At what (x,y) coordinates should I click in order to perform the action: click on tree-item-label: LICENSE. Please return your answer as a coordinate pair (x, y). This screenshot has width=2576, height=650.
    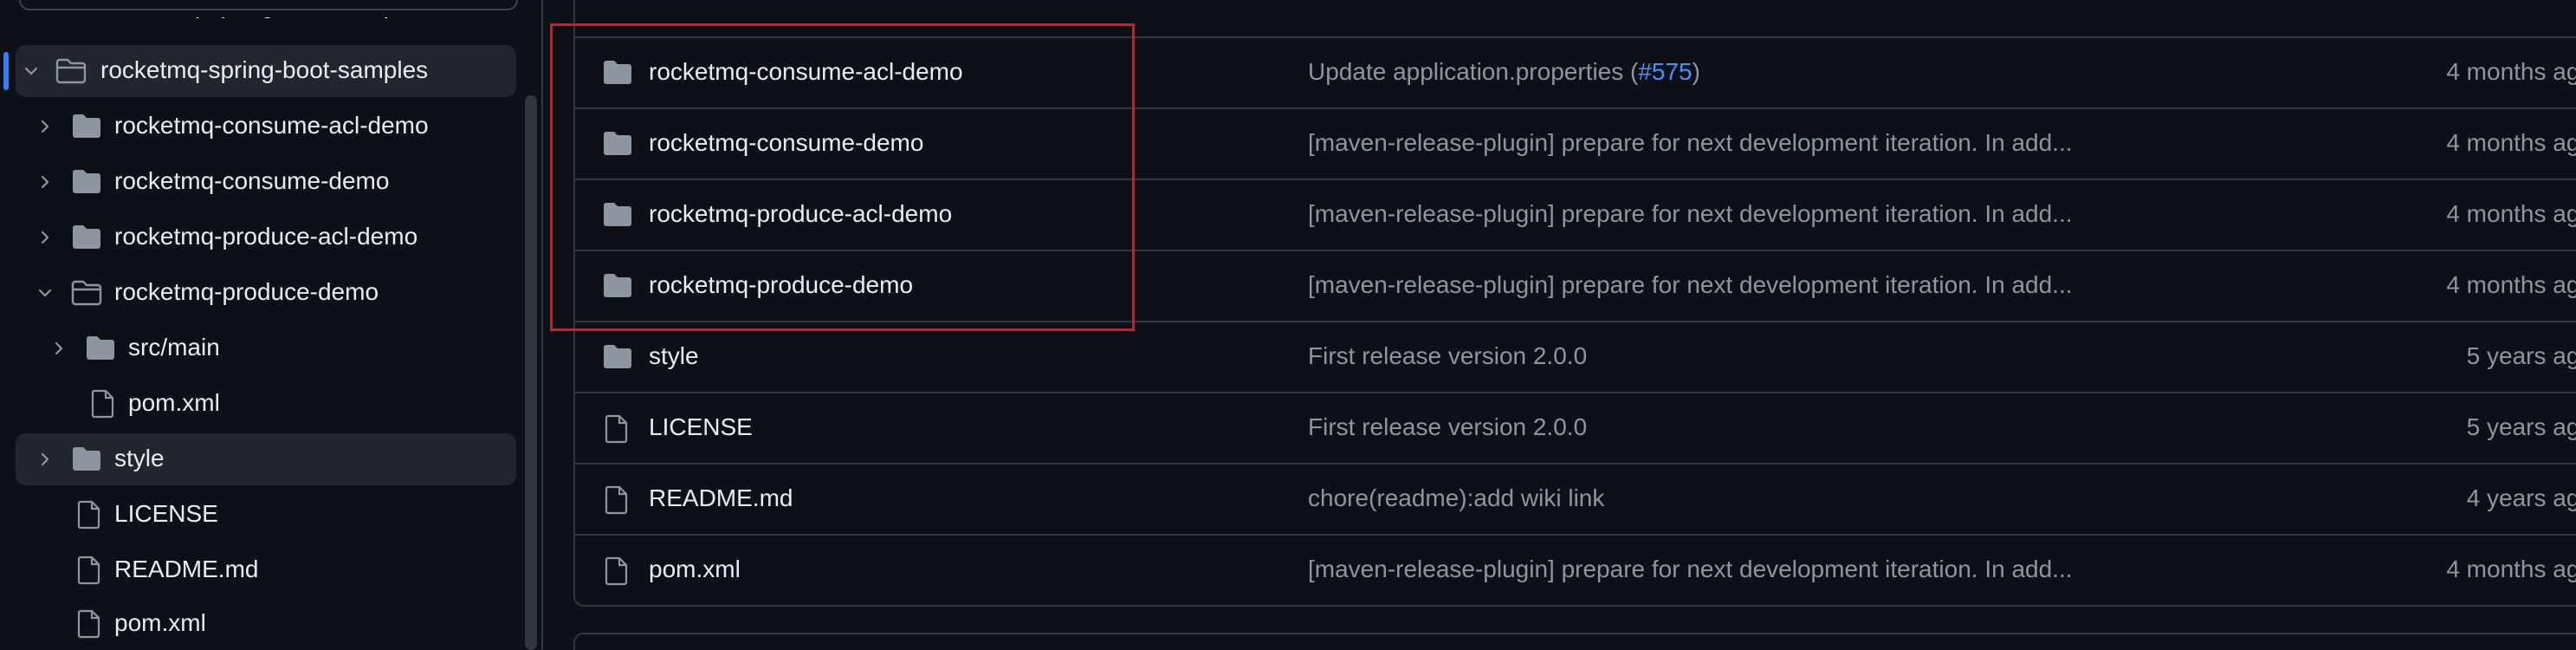
    Looking at the image, I should click on (166, 513).